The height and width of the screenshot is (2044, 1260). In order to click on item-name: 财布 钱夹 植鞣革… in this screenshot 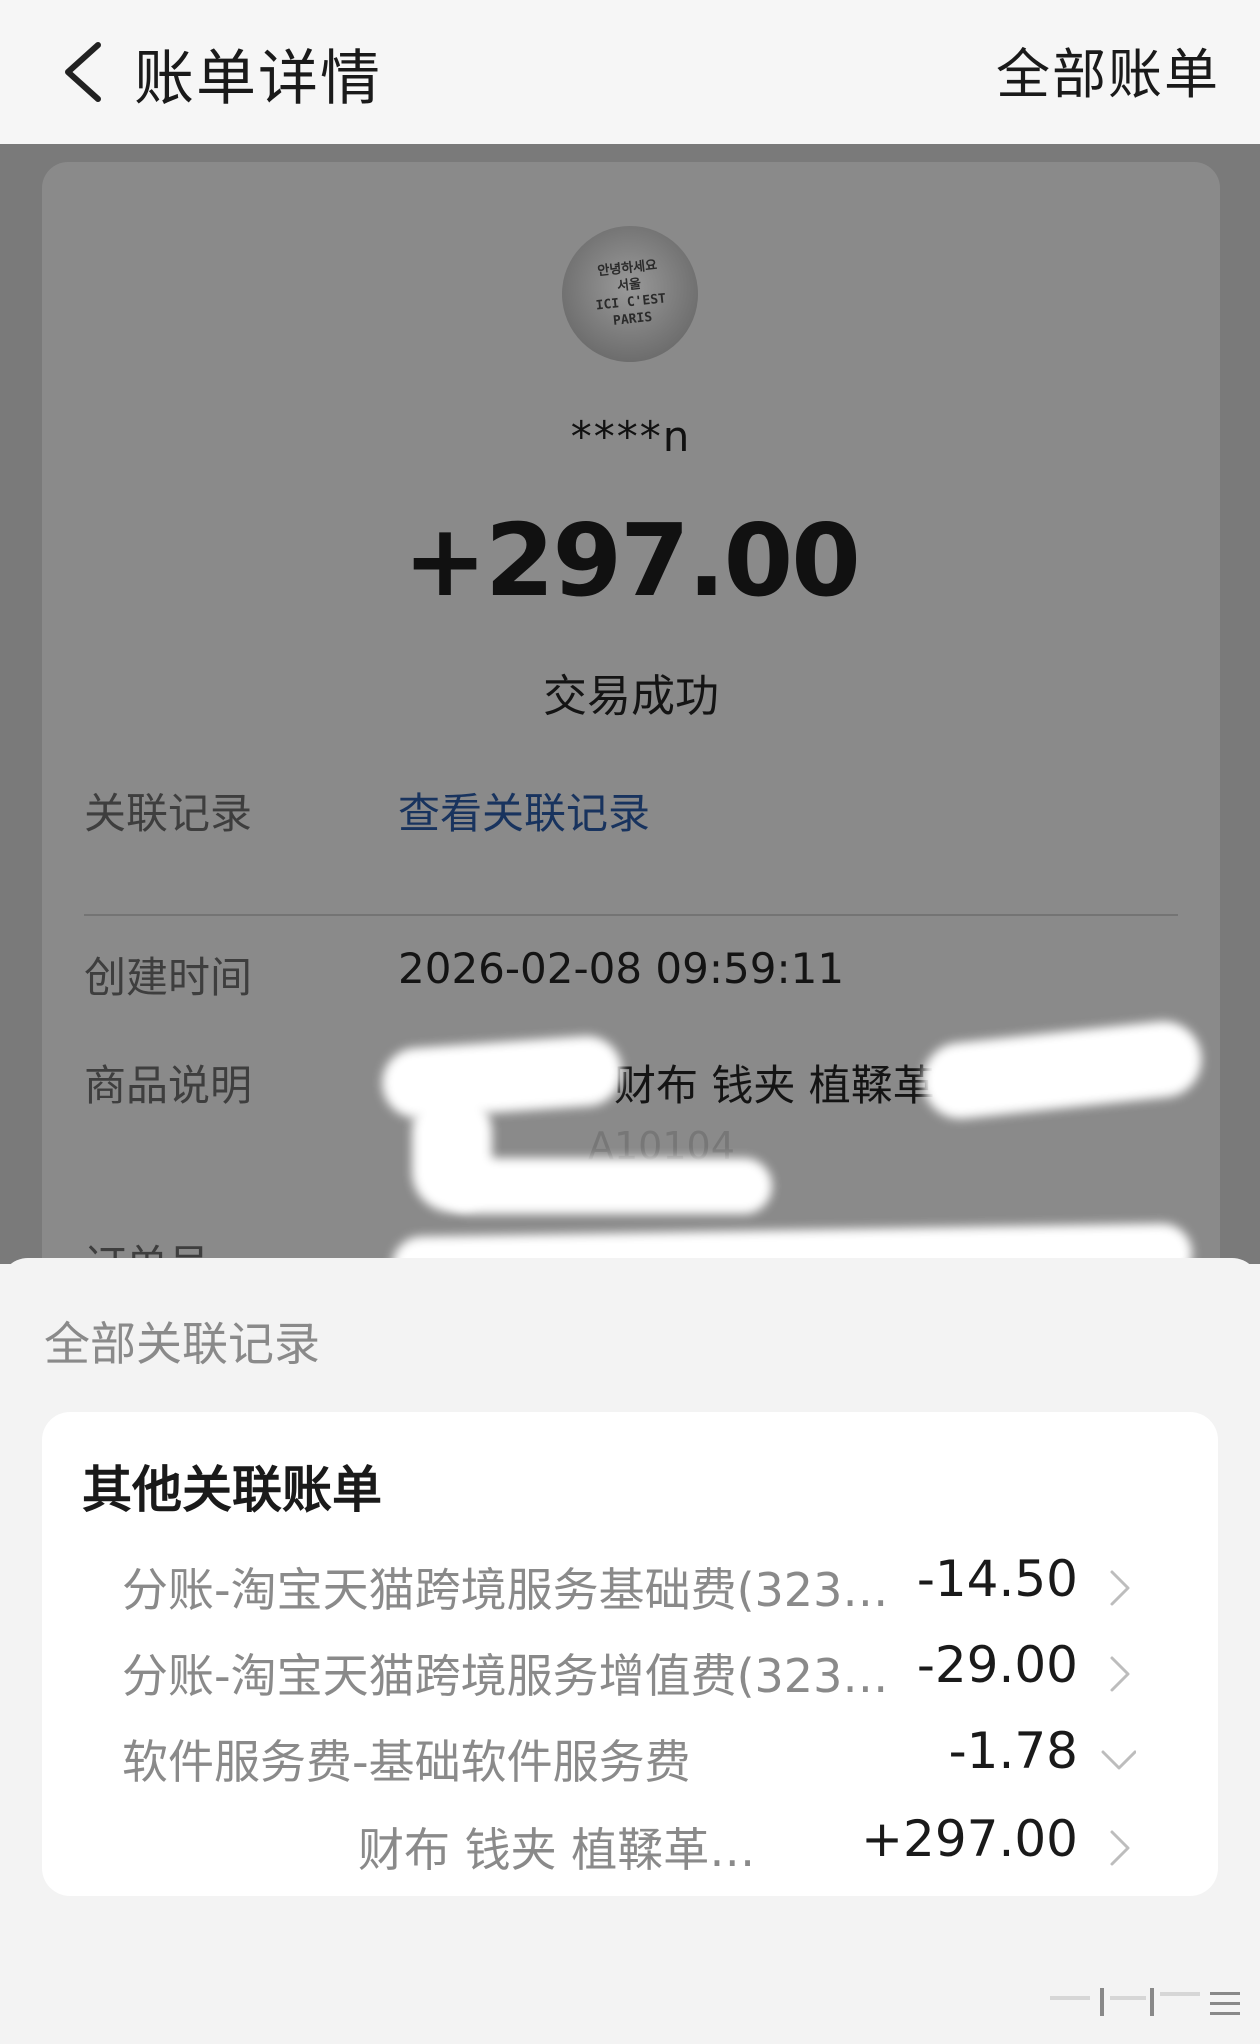, I will do `click(557, 1850)`.